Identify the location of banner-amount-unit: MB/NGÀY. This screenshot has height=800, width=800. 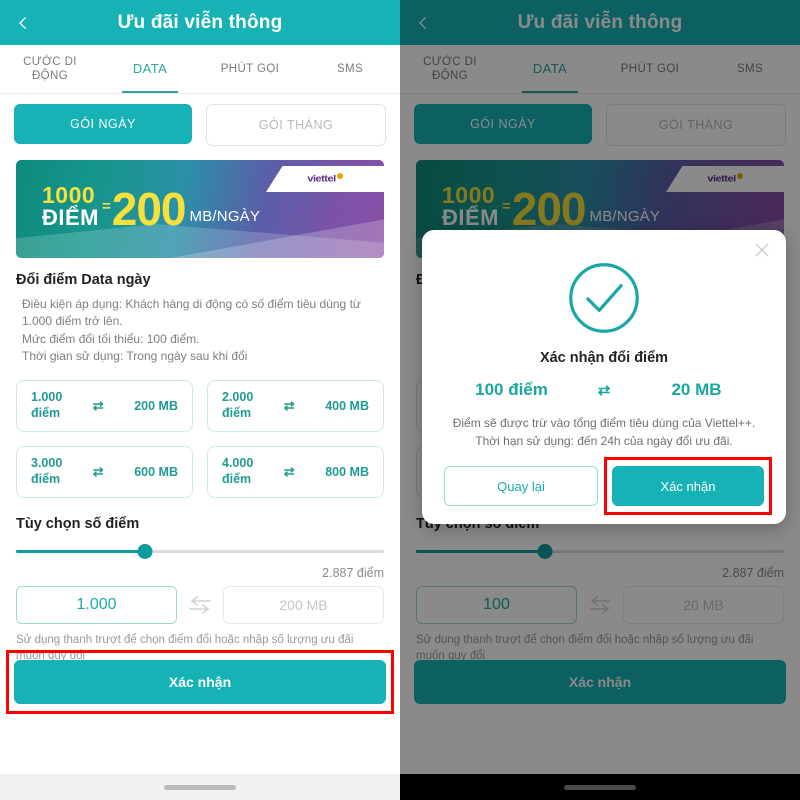
(225, 216).